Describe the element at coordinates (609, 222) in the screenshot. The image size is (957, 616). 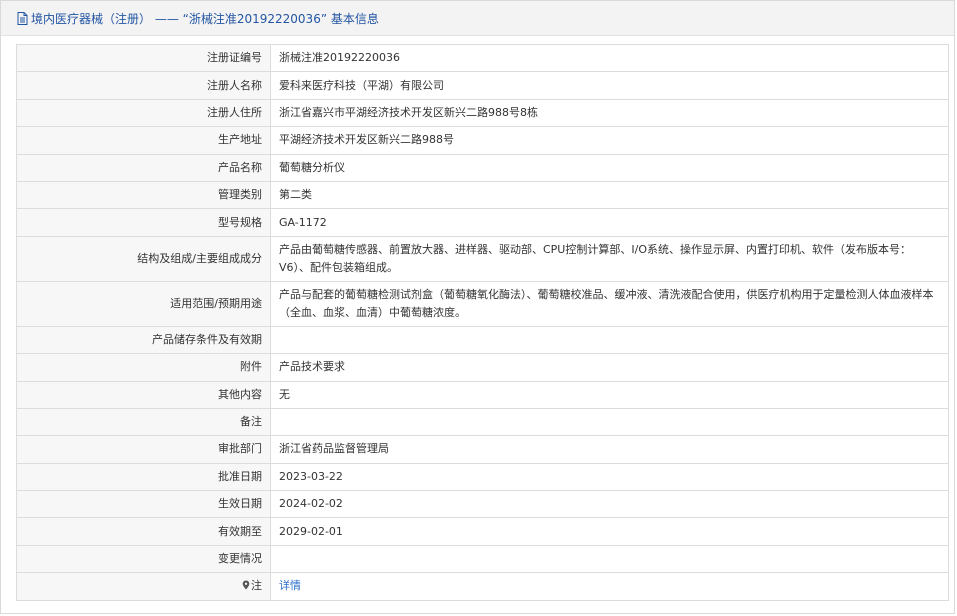
I see `row-value: GA-1172` at that location.